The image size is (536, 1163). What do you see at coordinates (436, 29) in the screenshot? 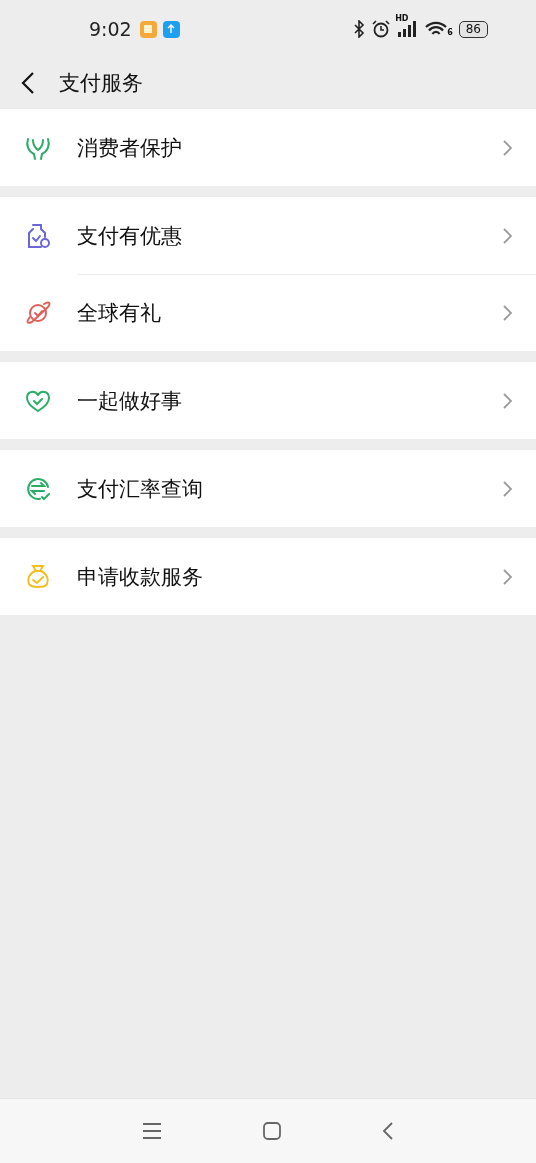
I see `wifi-icon` at bounding box center [436, 29].